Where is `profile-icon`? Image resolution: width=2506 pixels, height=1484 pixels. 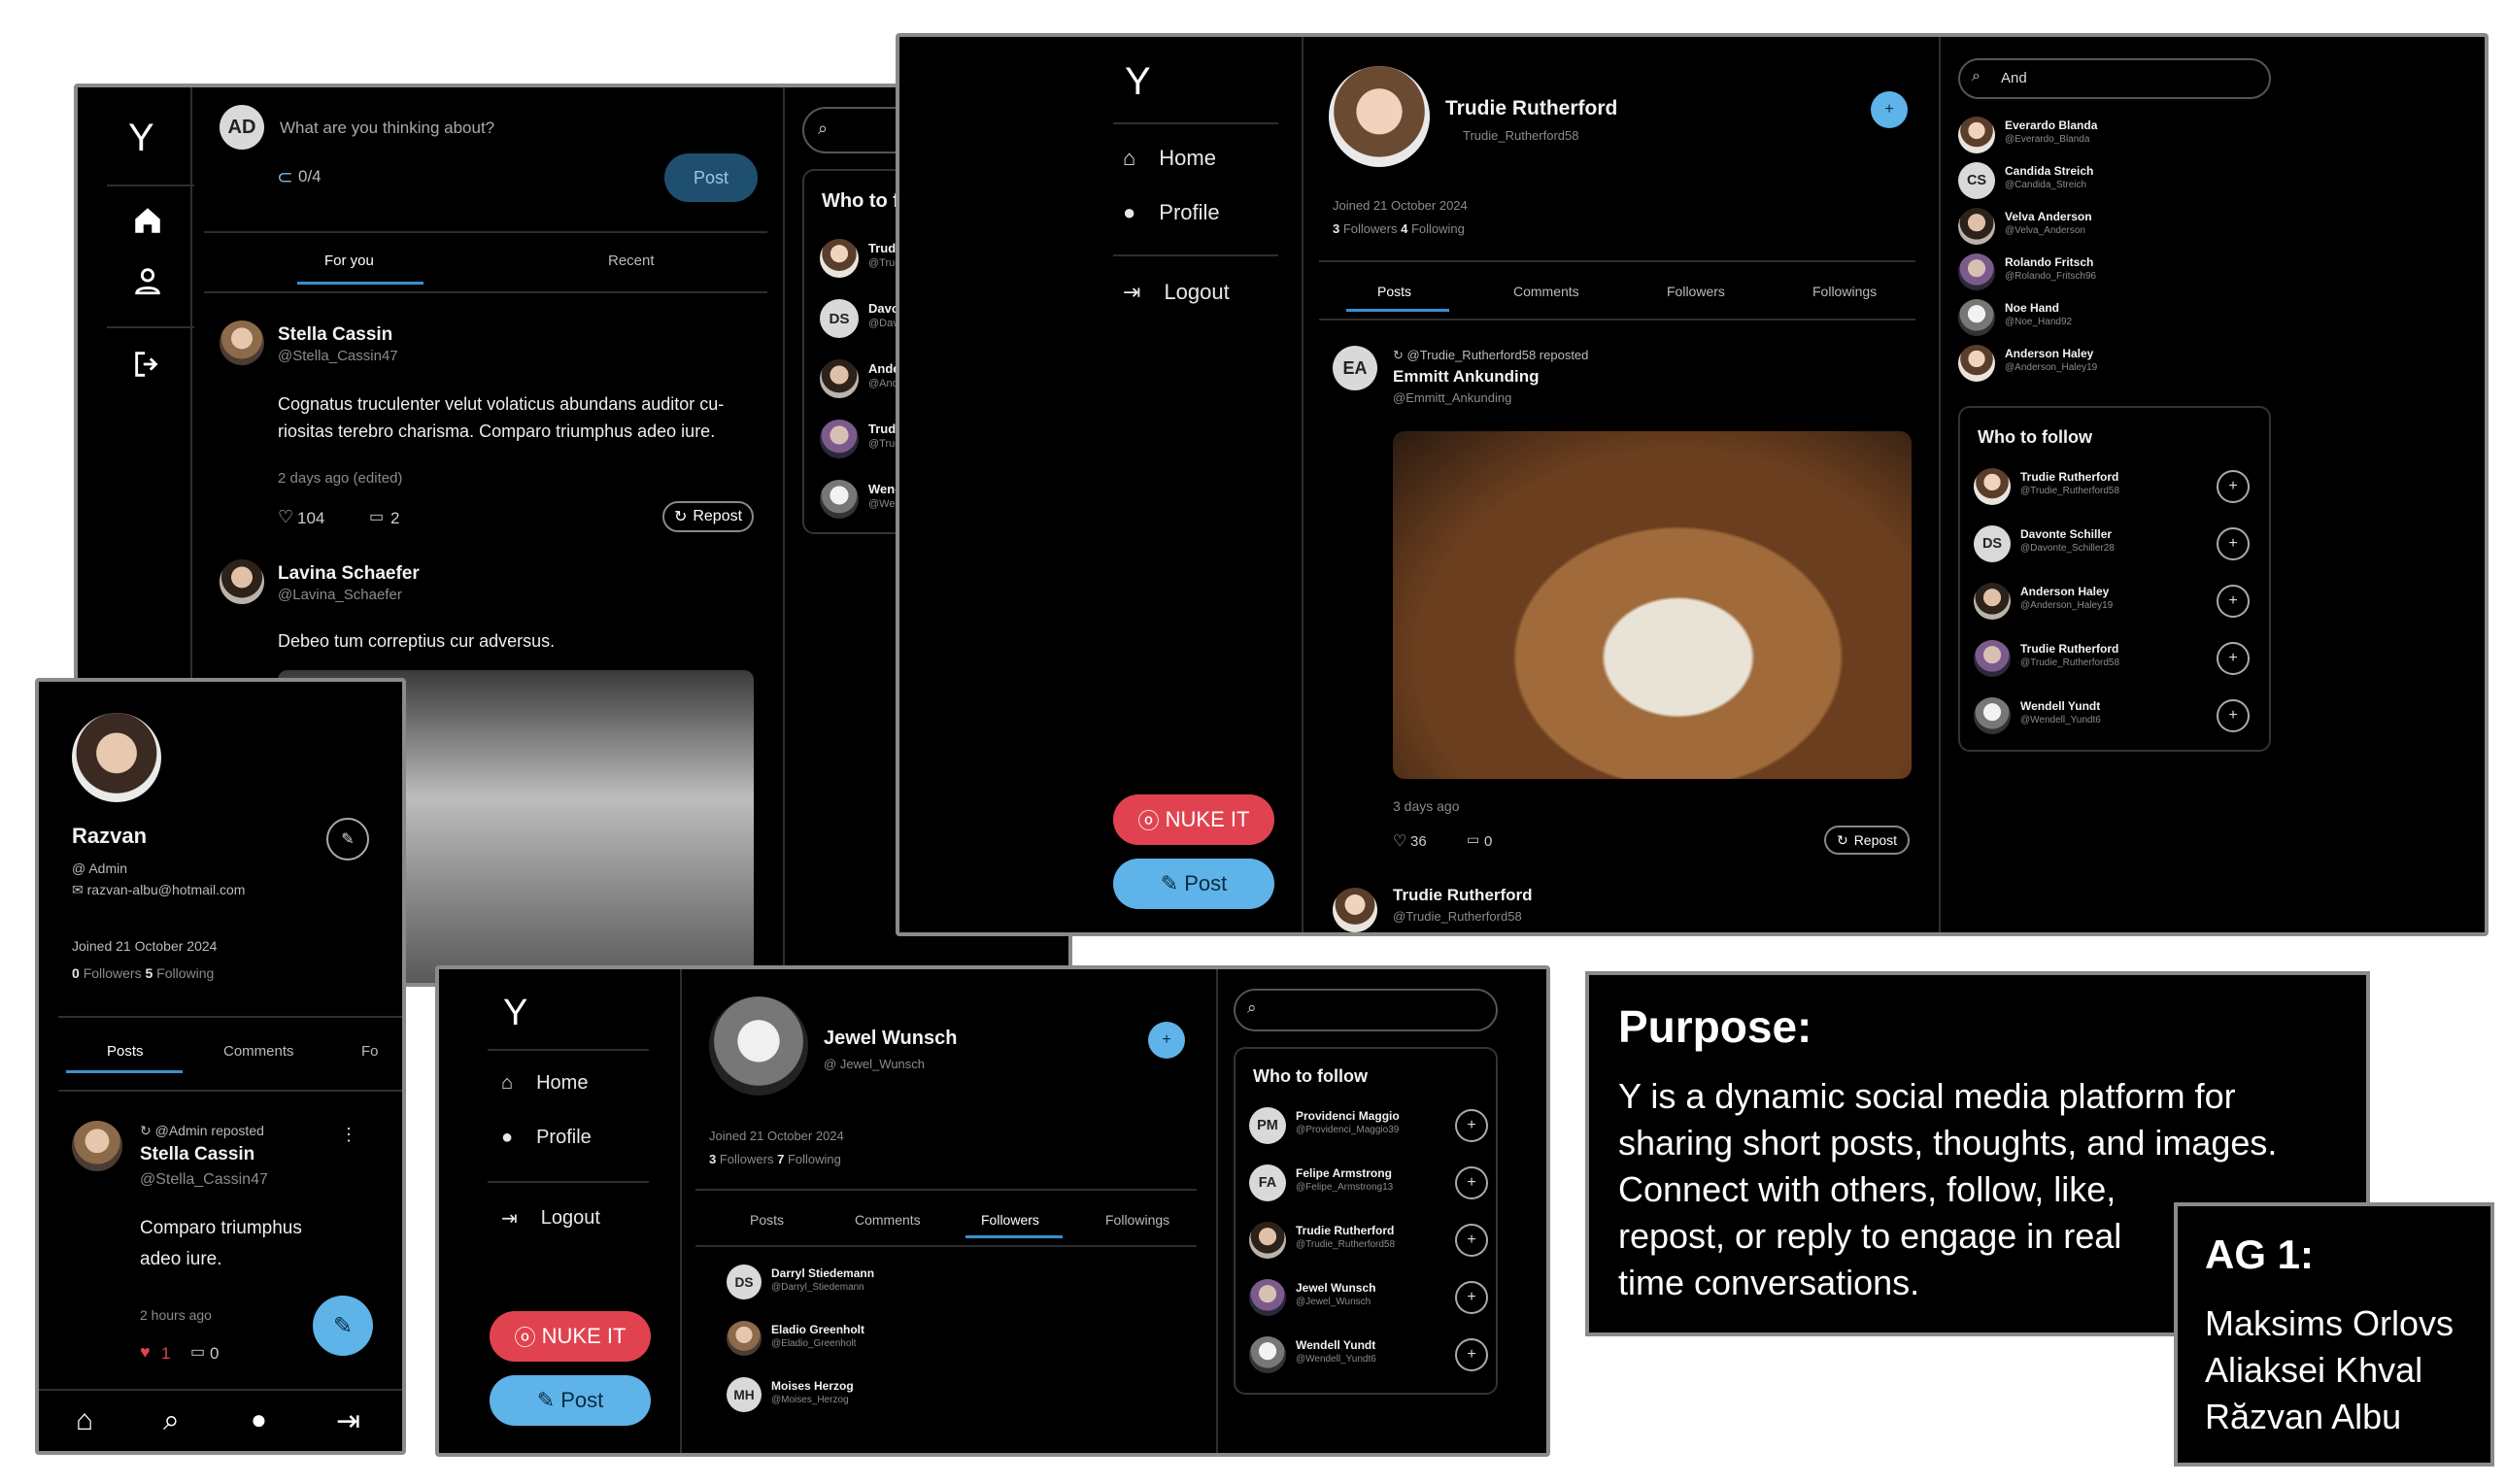 profile-icon is located at coordinates (147, 280).